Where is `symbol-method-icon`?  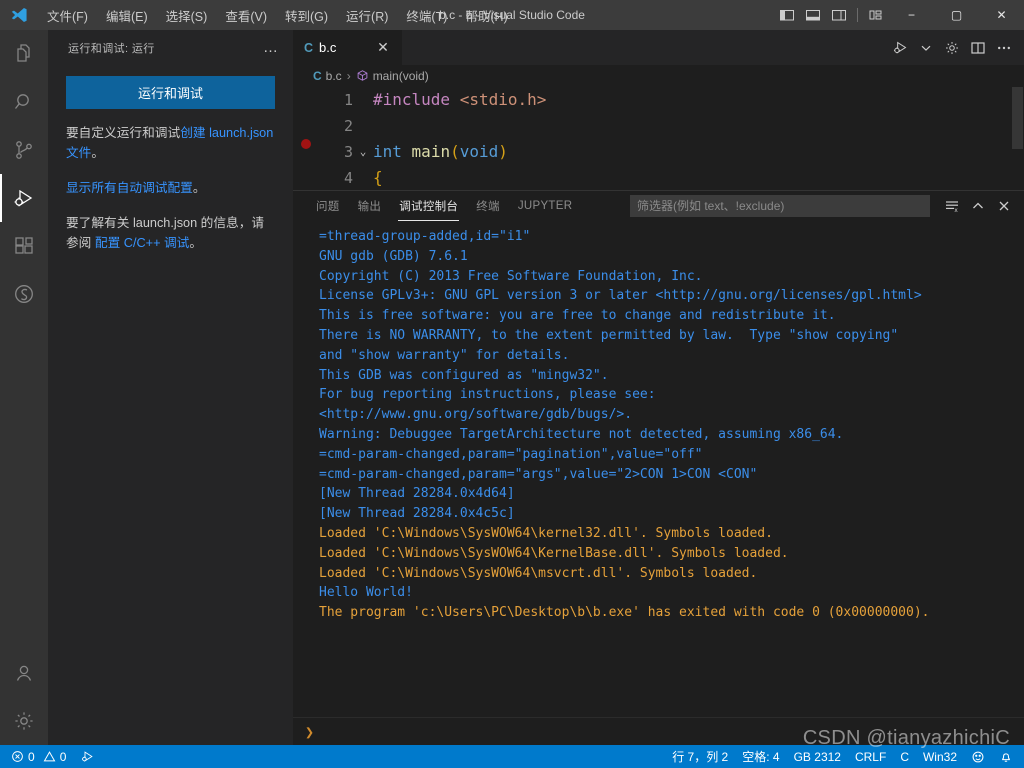 symbol-method-icon is located at coordinates (362, 76).